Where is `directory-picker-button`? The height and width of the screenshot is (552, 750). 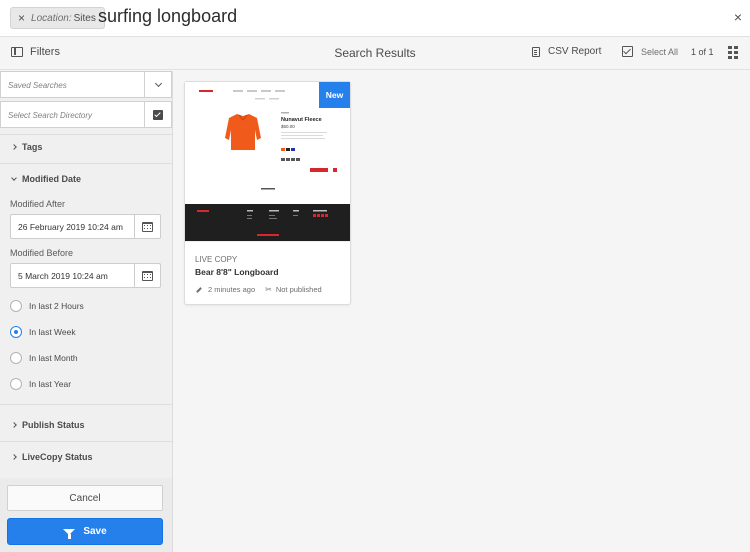 directory-picker-button is located at coordinates (157, 114).